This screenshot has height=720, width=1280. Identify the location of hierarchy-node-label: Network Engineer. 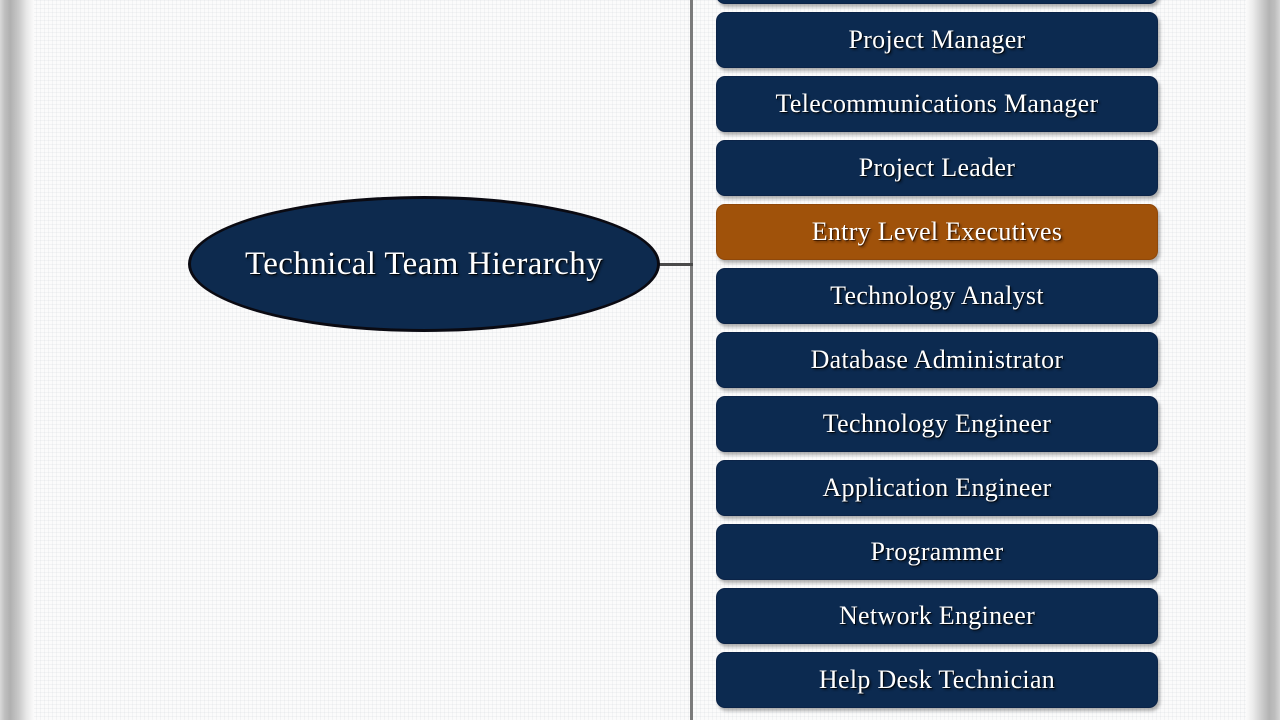
(937, 615).